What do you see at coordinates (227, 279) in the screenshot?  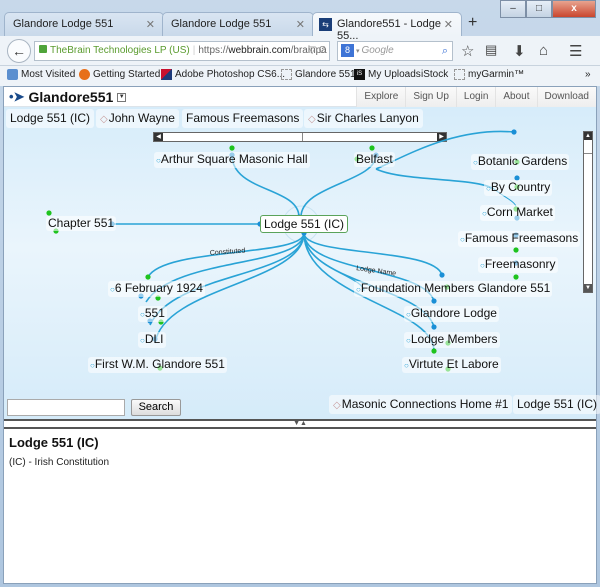 I see `link-child-dli` at bounding box center [227, 279].